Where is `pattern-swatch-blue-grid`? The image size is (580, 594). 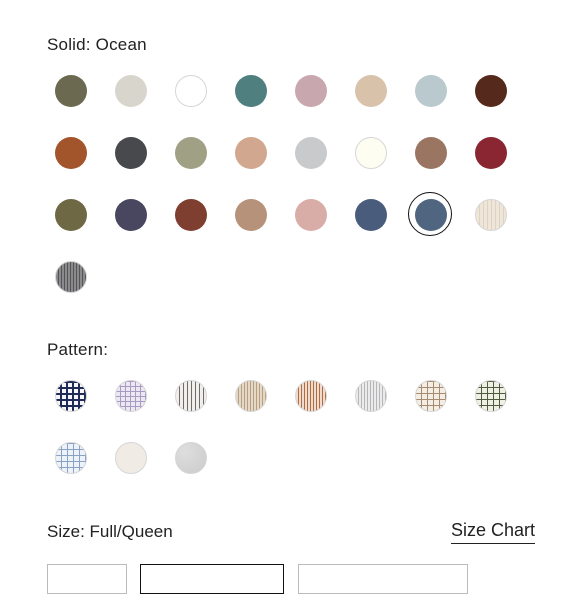
pattern-swatch-blue-grid is located at coordinates (71, 458).